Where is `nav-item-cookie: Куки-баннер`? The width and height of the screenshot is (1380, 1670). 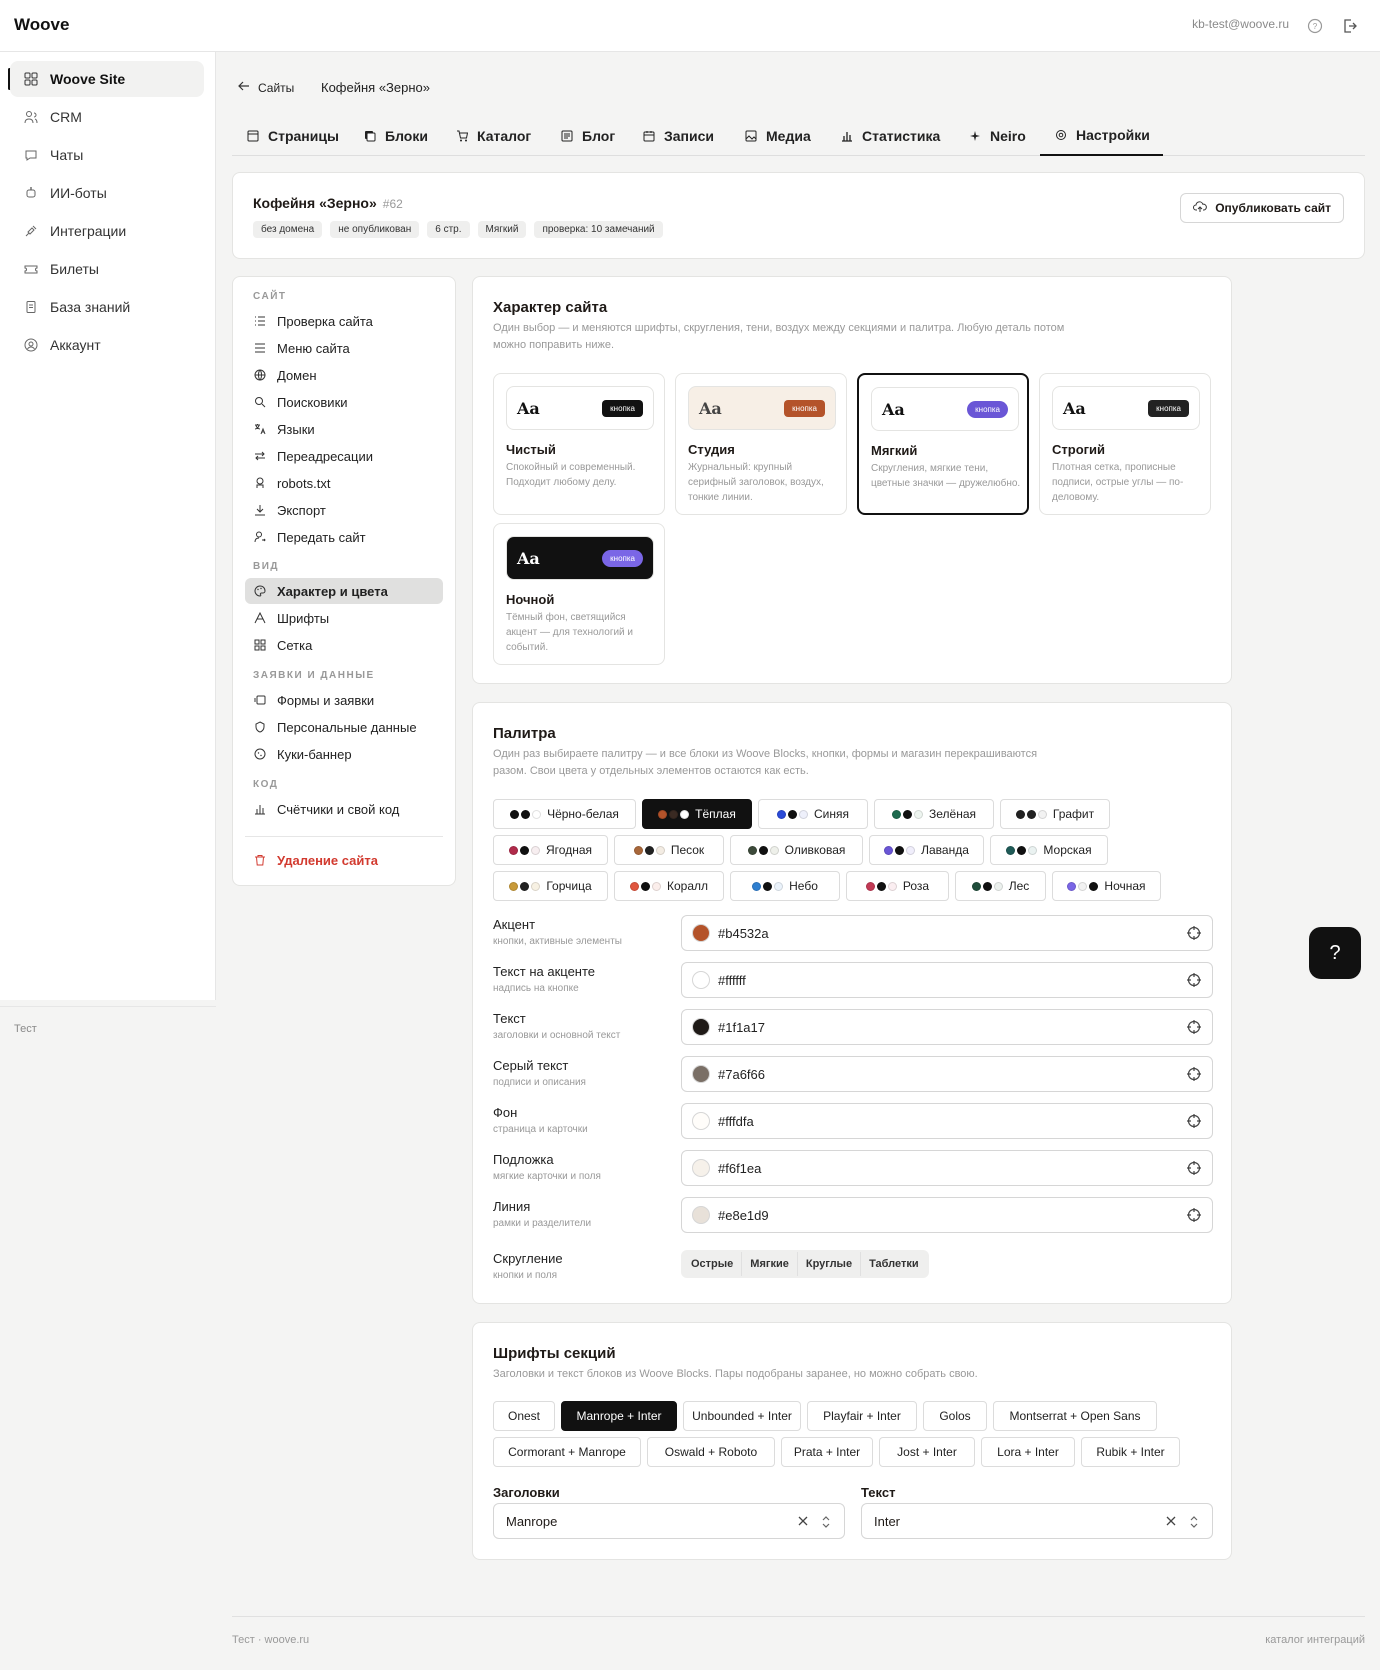 nav-item-cookie: Куки-баннер is located at coordinates (344, 754).